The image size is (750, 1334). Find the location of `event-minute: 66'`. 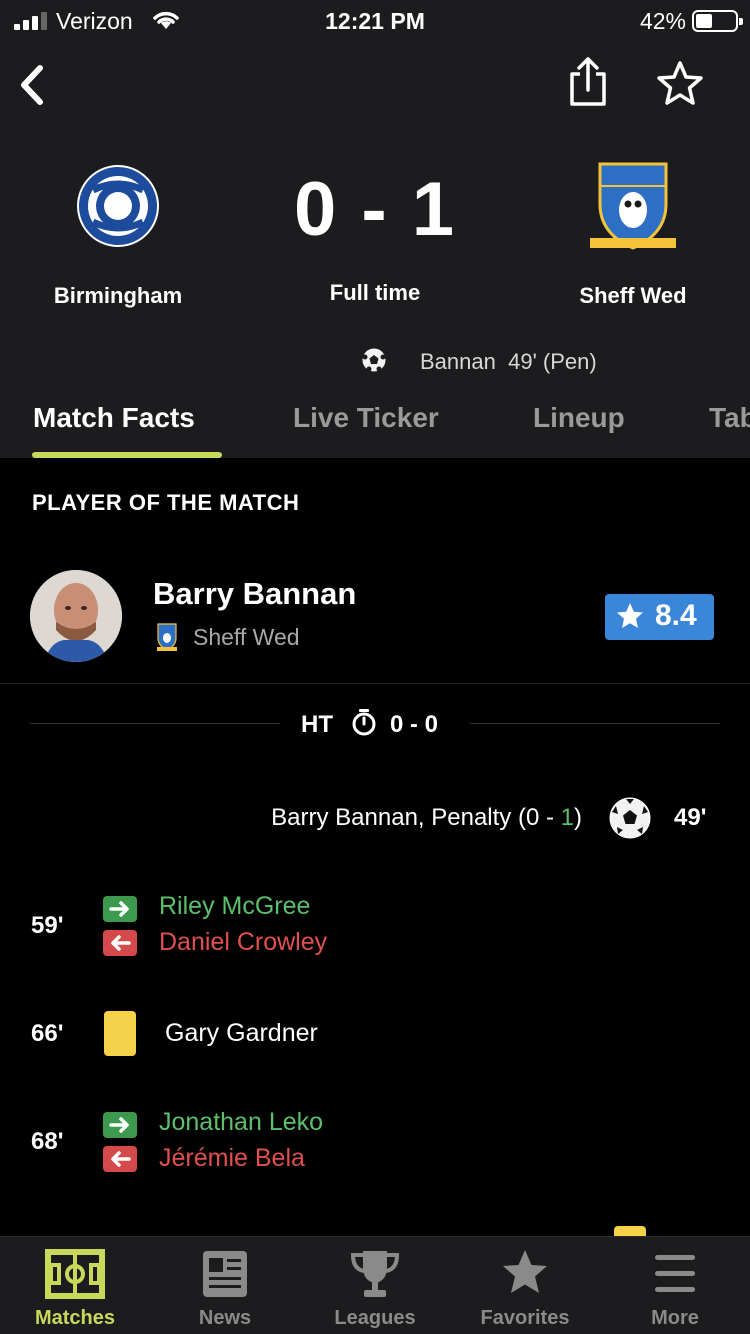

event-minute: 66' is located at coordinates (47, 1033).